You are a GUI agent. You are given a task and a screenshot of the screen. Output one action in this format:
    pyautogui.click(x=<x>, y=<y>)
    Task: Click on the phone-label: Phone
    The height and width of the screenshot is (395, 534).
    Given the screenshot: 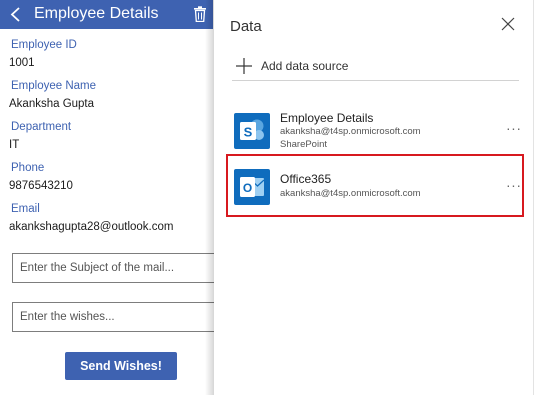 What is the action you would take?
    pyautogui.click(x=28, y=168)
    